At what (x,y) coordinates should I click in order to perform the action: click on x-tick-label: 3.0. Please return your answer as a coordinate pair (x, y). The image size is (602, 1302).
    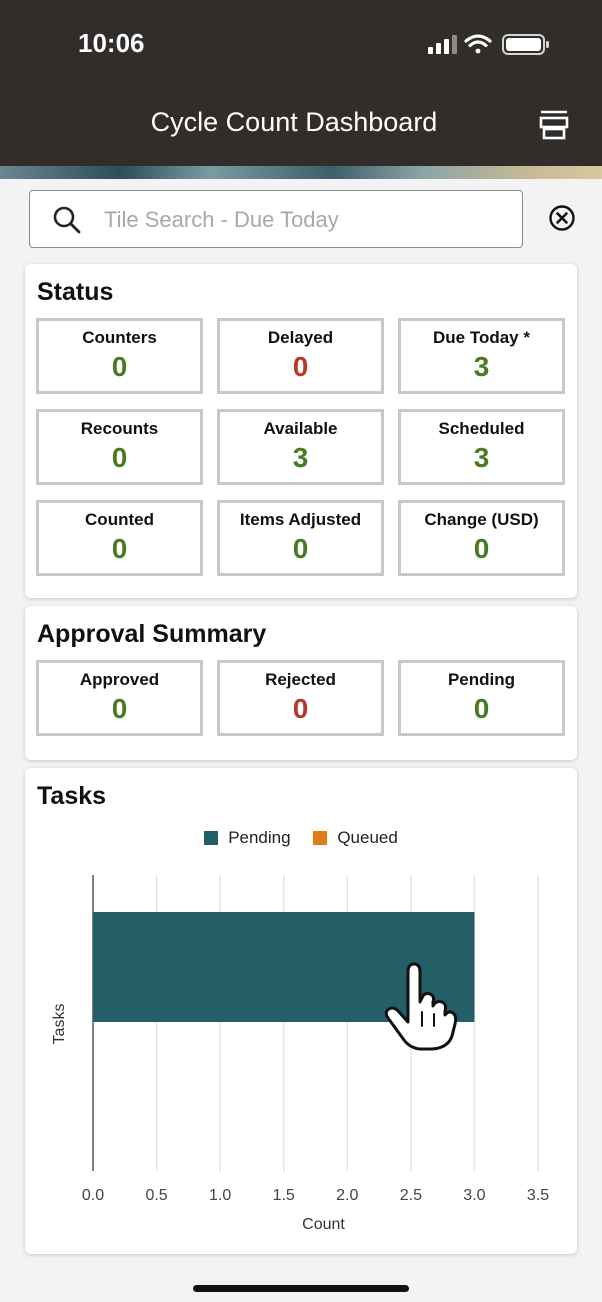
    Looking at the image, I should click on (474, 1195).